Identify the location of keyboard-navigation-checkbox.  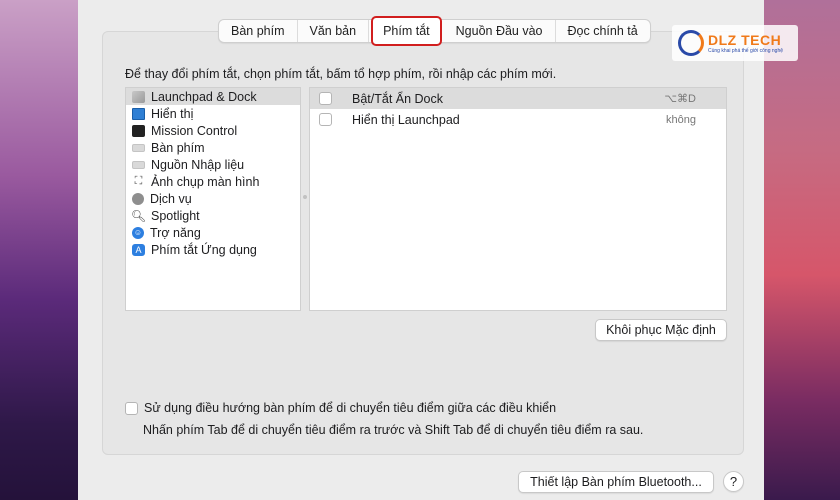
(131, 408).